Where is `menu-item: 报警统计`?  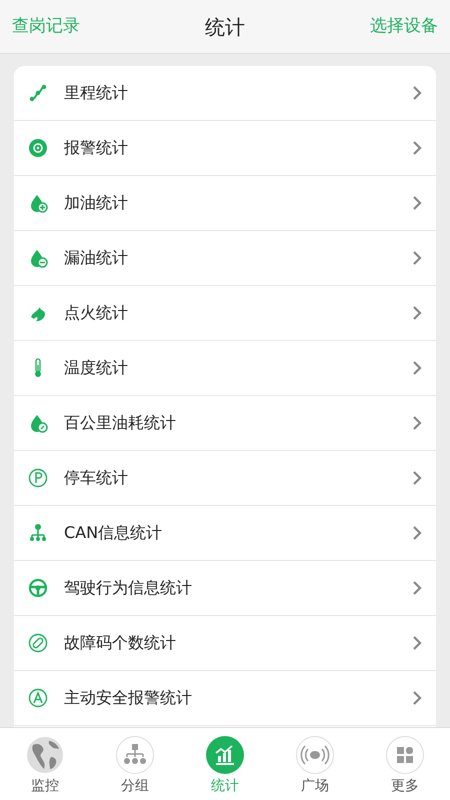 menu-item: 报警统计 is located at coordinates (225, 148).